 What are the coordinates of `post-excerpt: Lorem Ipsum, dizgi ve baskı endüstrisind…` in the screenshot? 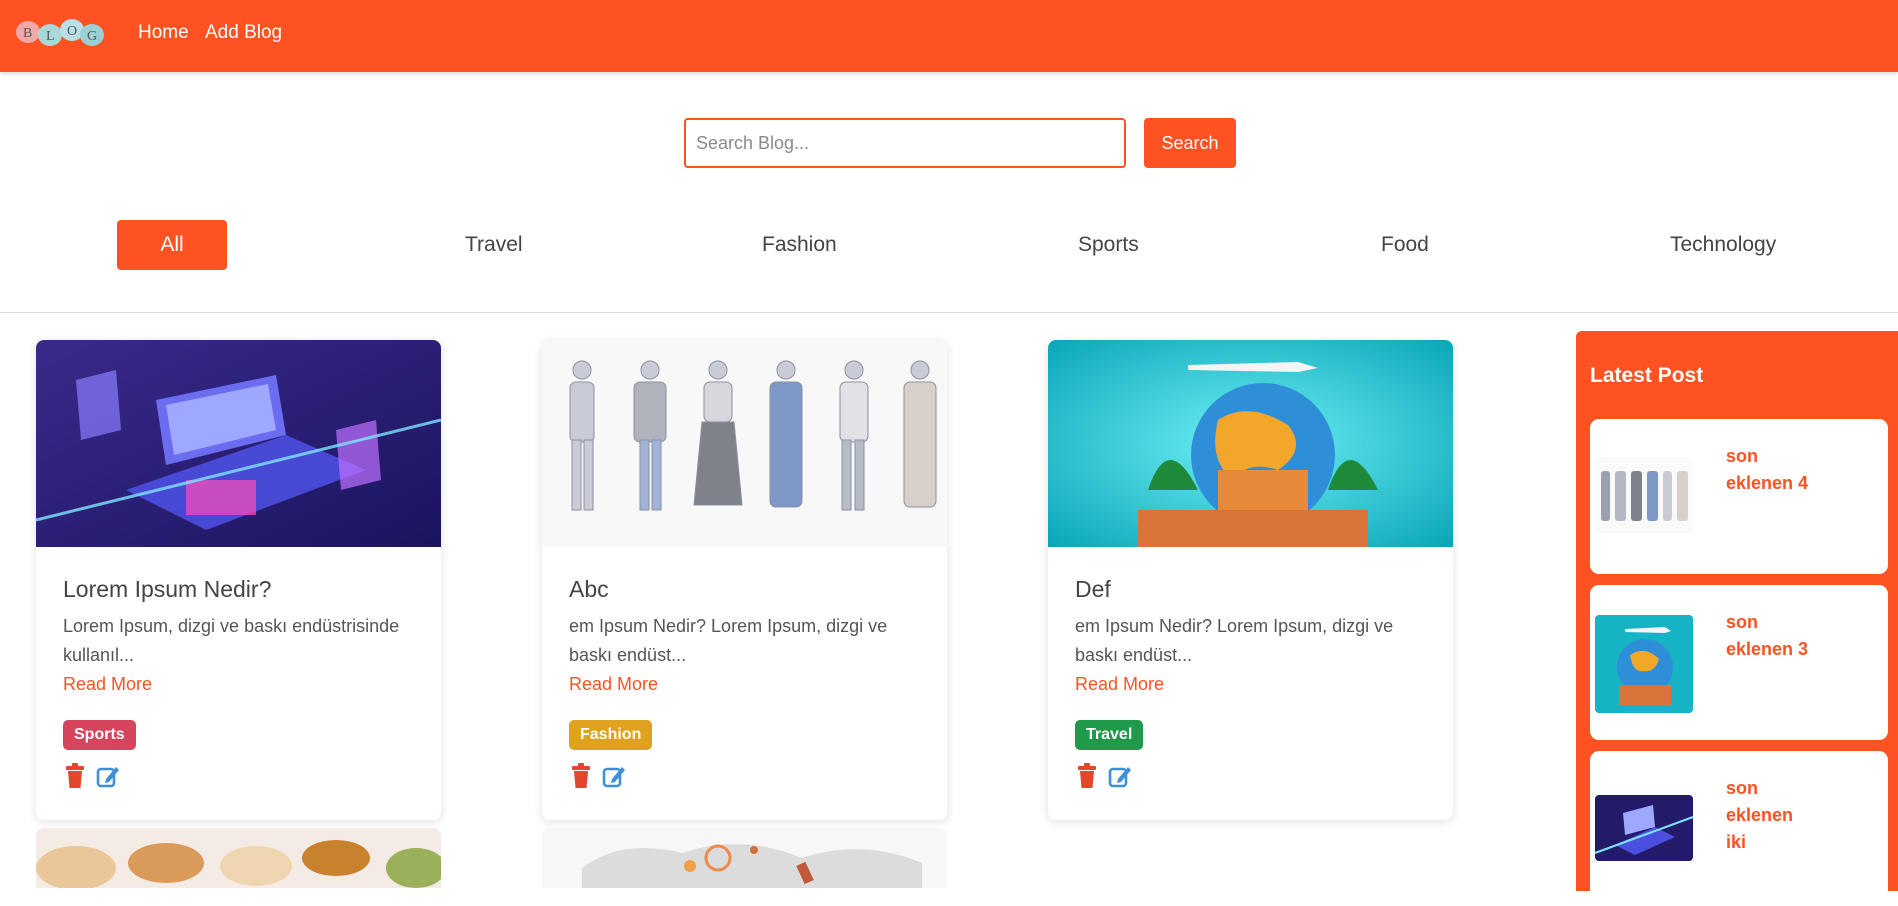 It's located at (231, 640).